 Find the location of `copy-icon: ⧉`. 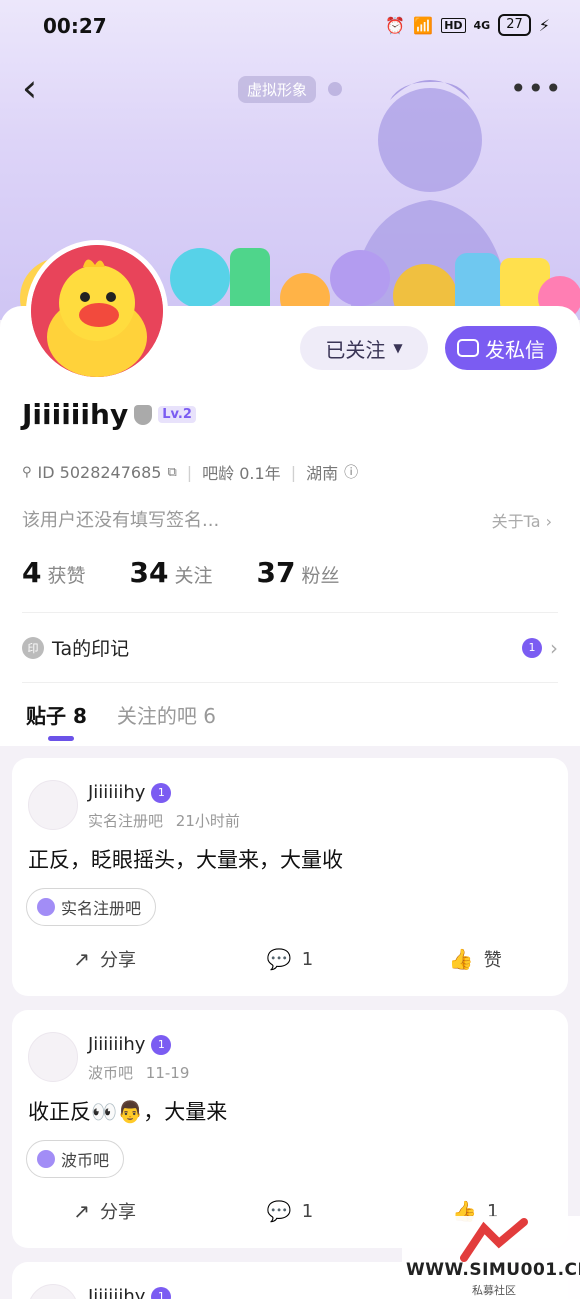

copy-icon: ⧉ is located at coordinates (171, 472).